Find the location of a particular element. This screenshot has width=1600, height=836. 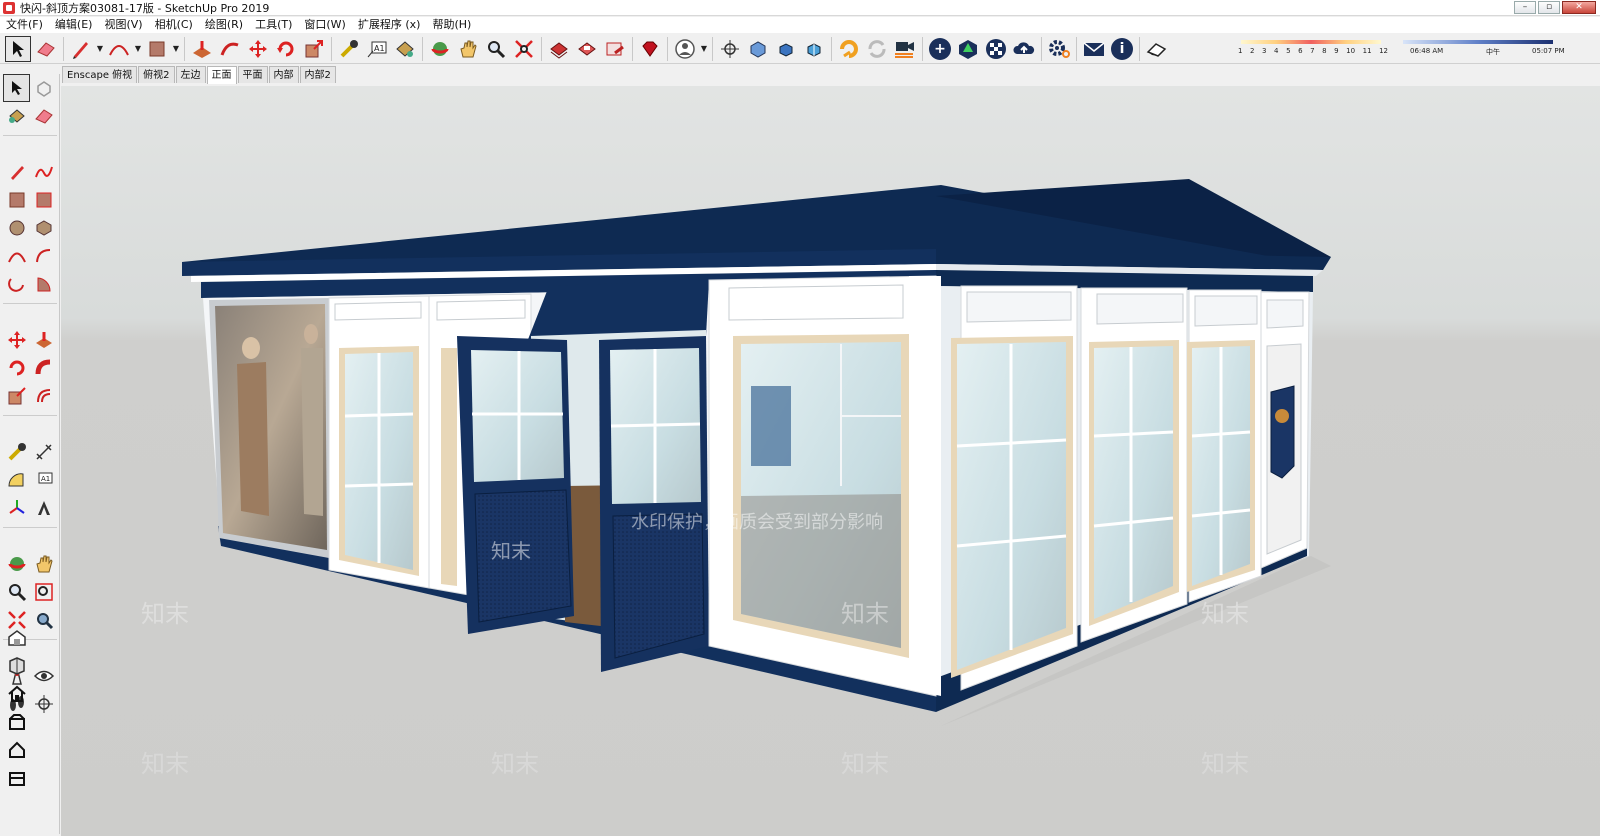

ruby-icon is located at coordinates (650, 49).